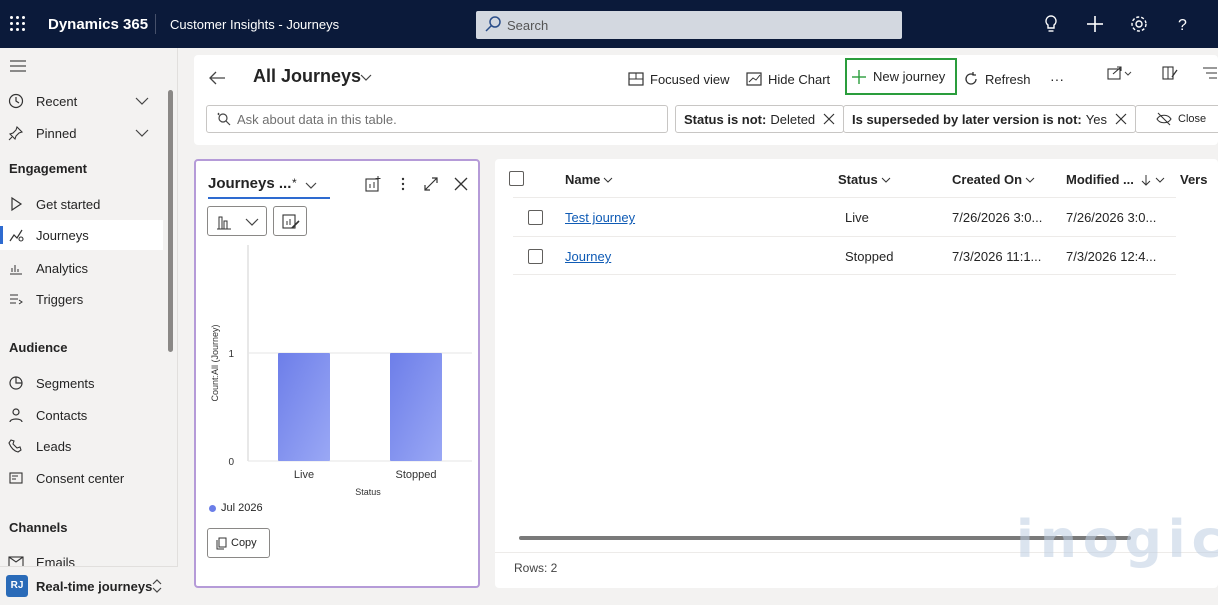 This screenshot has height=605, width=1218. Describe the element at coordinates (56, 133) in the screenshot. I see `sidebar-item-label: Pinned` at that location.